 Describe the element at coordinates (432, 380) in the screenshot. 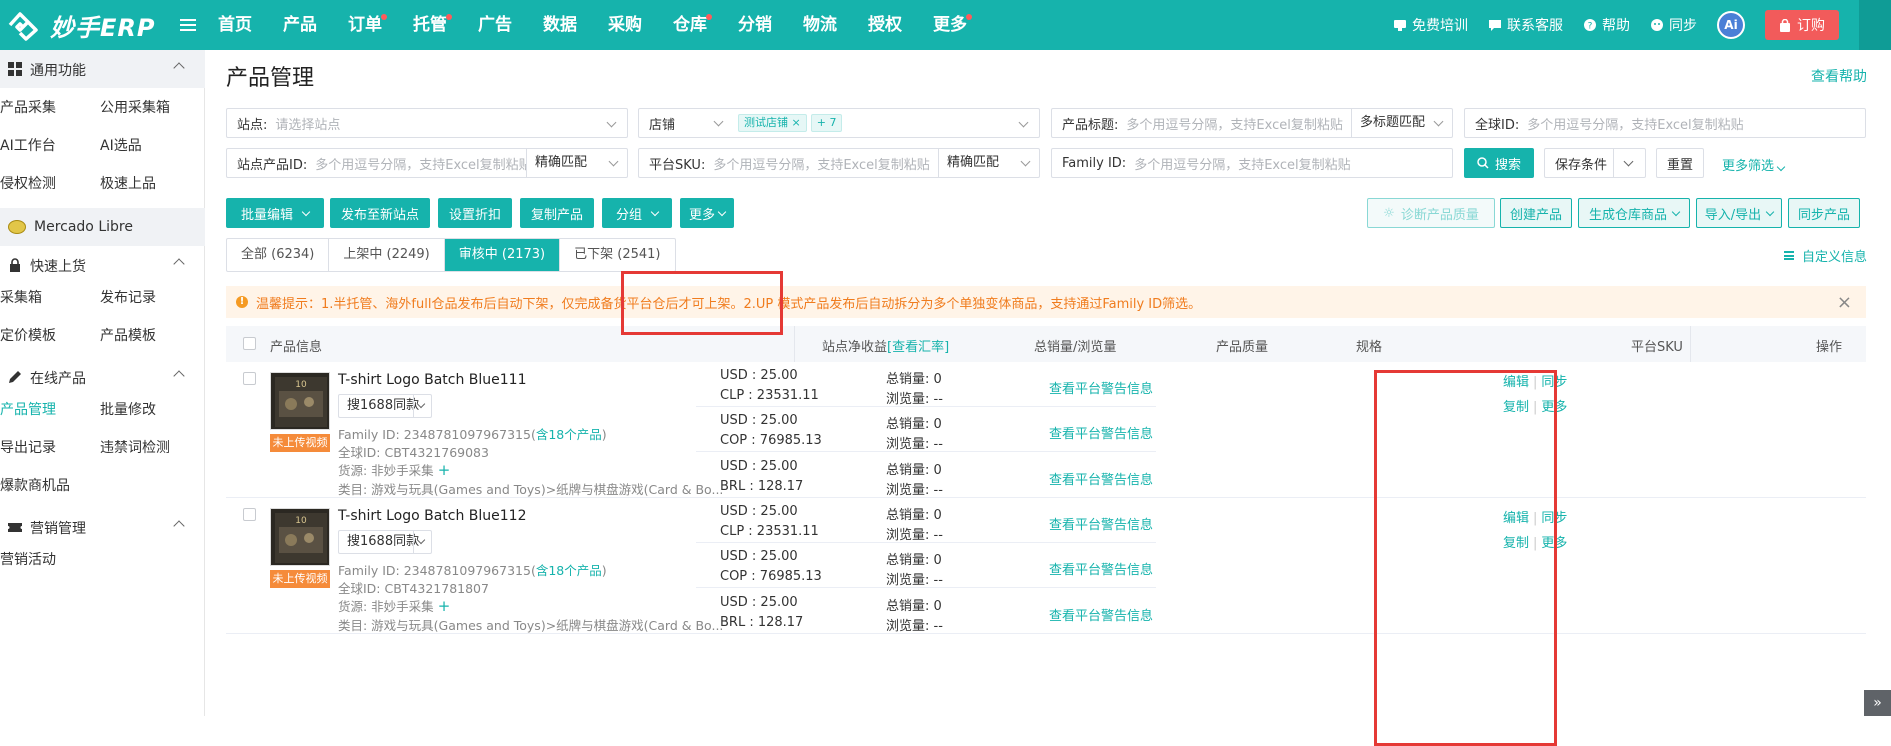

I see `product-title: T-shirt Logo Batch Blue111` at that location.